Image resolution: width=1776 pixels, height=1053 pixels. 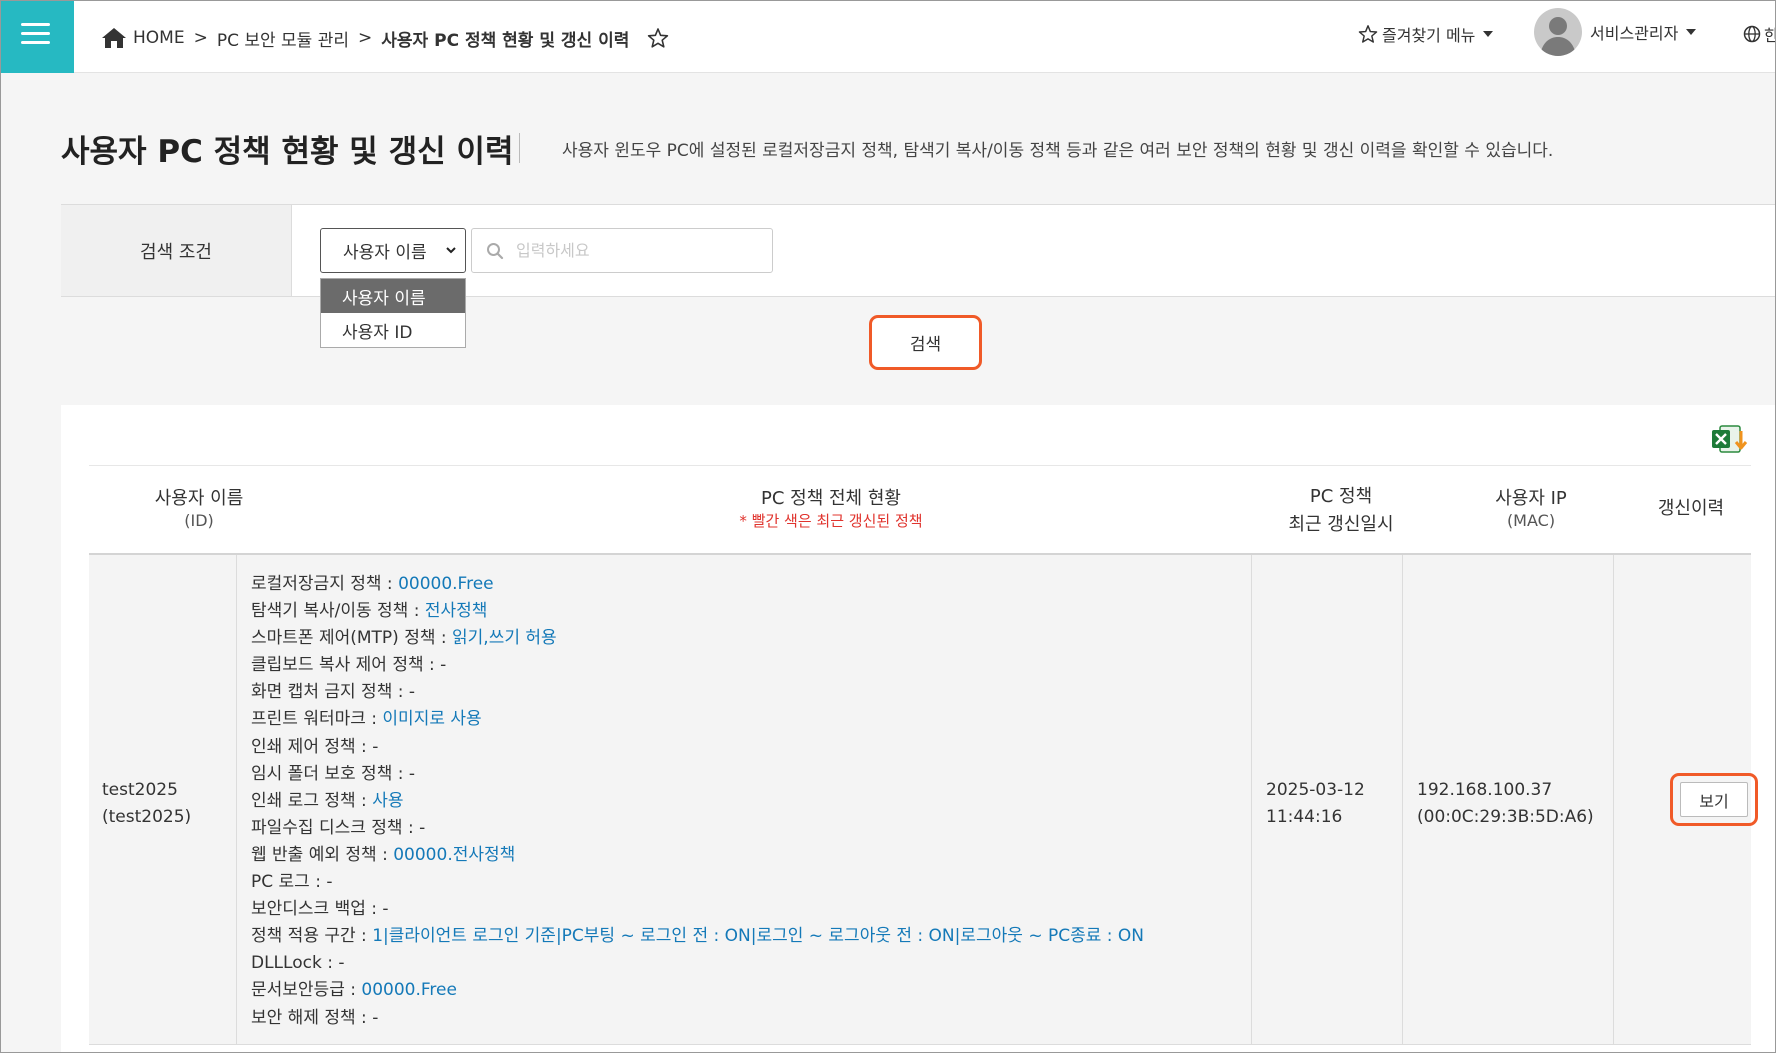 What do you see at coordinates (283, 38) in the screenshot?
I see `breadcrumb-level1: PC 보안 모듈 관리` at bounding box center [283, 38].